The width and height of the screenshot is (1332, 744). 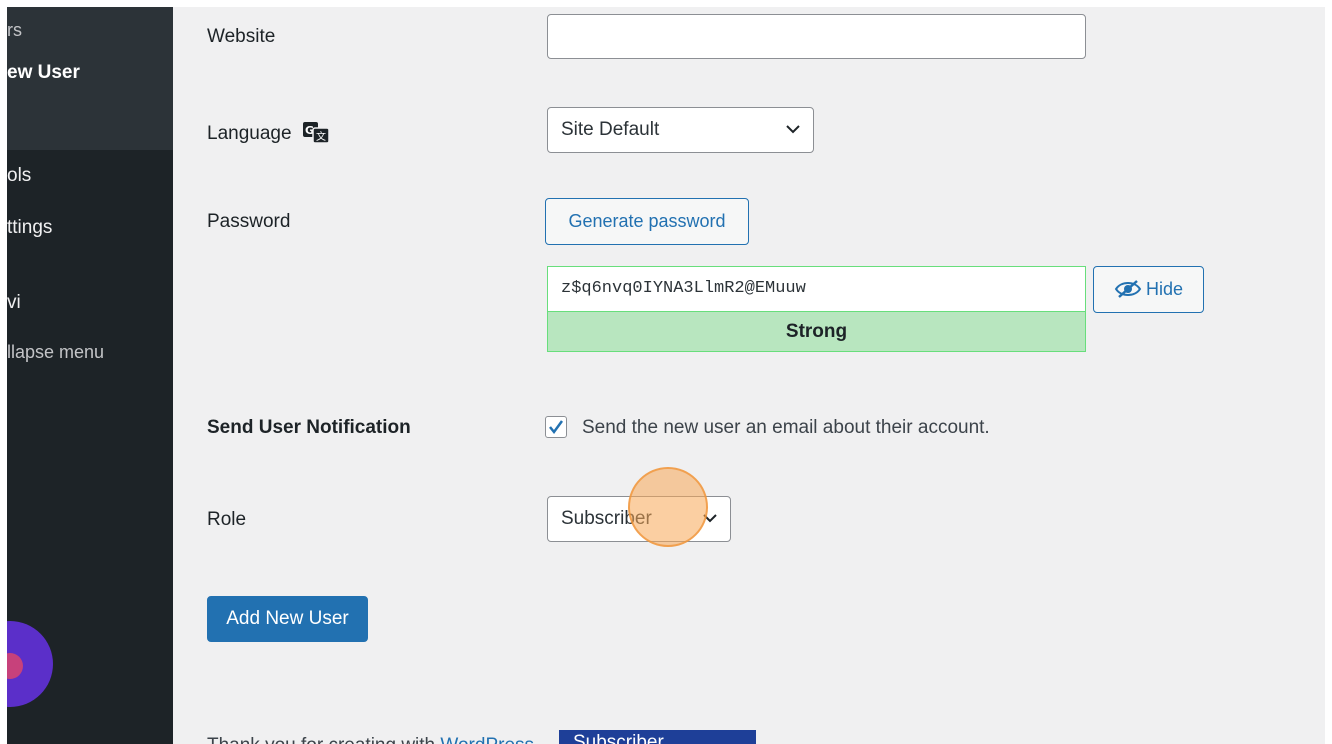 I want to click on sidebar-item-tools: ols, so click(x=19, y=176).